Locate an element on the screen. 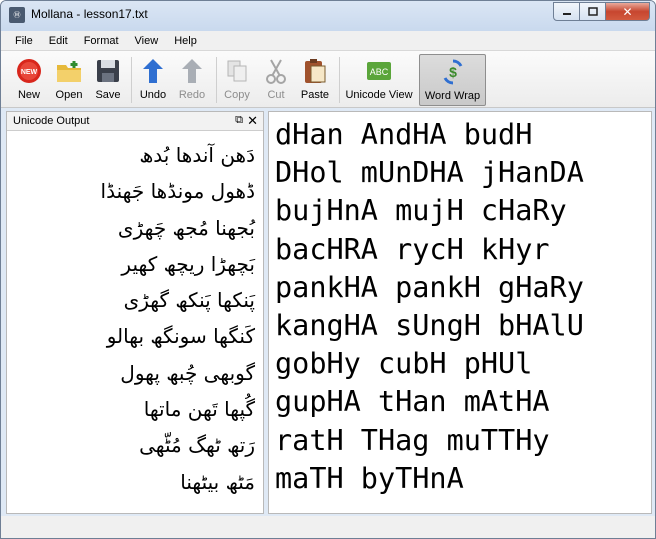 The image size is (656, 539). word-wrap-toggle: $ Word Wrap is located at coordinates (452, 80).